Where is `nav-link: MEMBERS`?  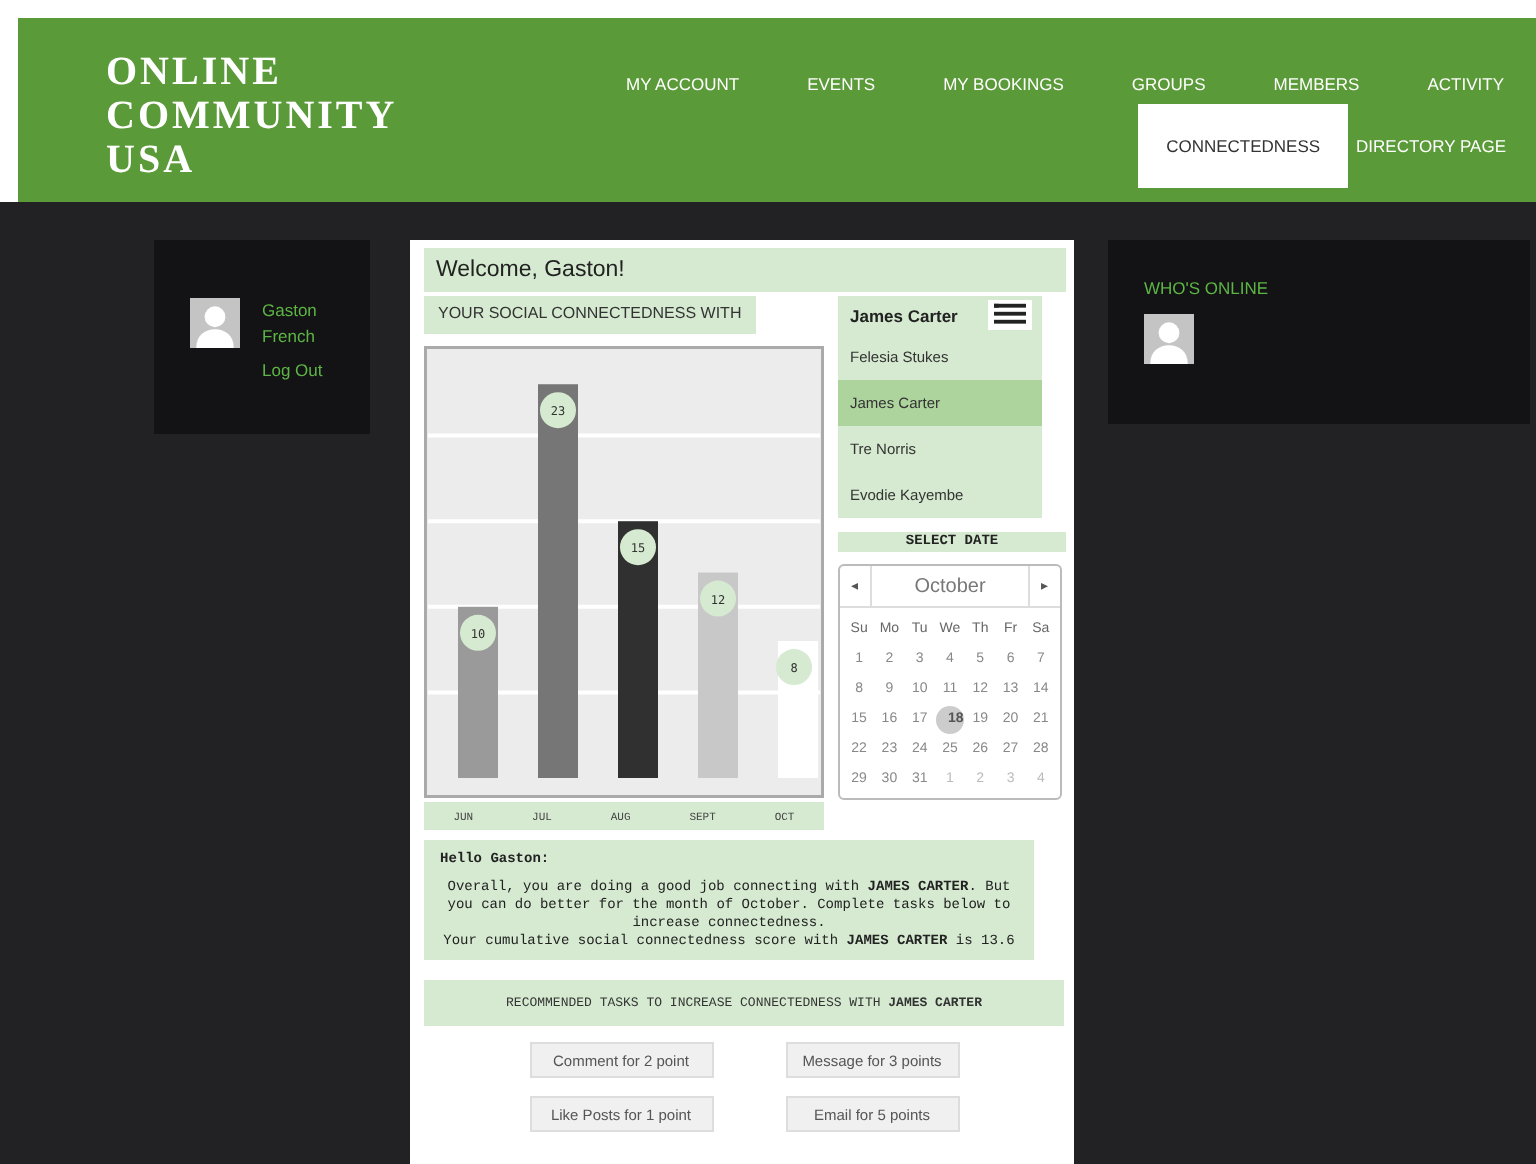 nav-link: MEMBERS is located at coordinates (1314, 84).